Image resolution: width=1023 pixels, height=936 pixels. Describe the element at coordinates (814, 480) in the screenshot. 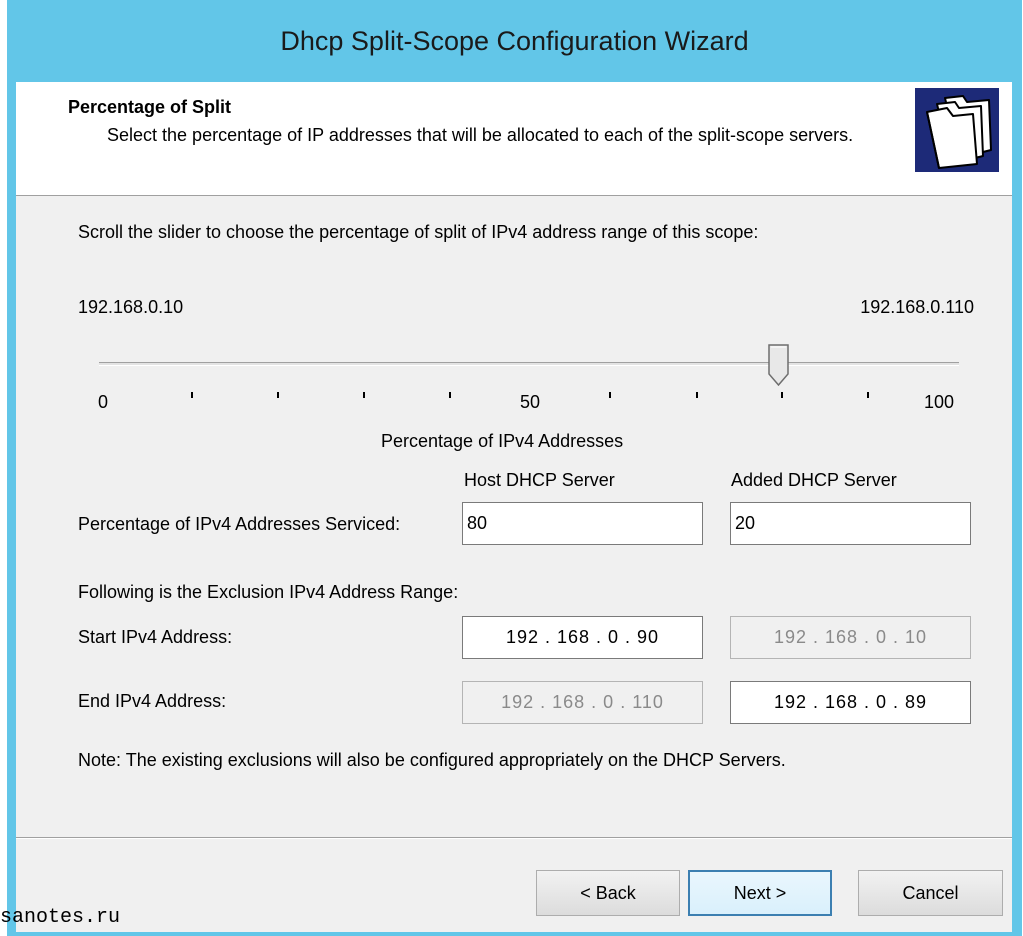

I see `added-server-column-header: Added DHCP Server` at that location.